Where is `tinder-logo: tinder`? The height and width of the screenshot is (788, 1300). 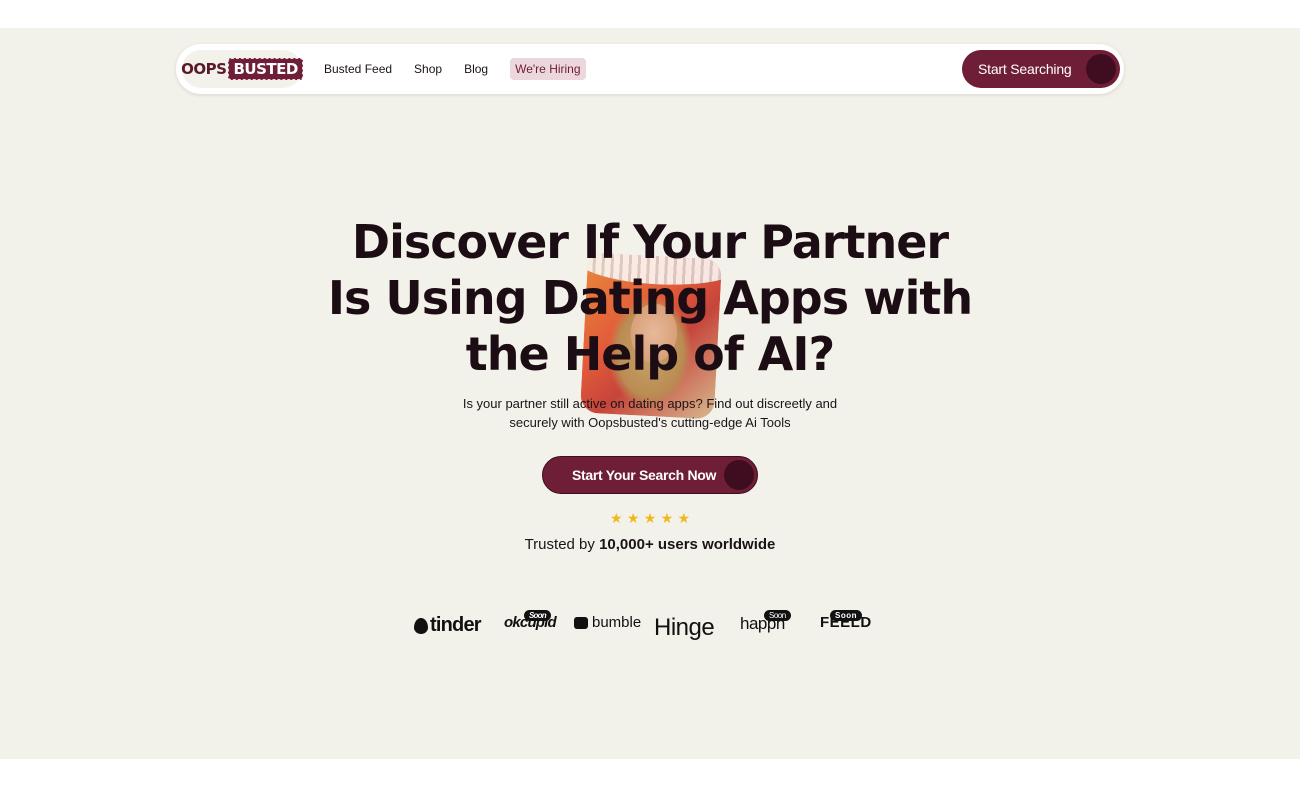
tinder-logo: tinder is located at coordinates (448, 625).